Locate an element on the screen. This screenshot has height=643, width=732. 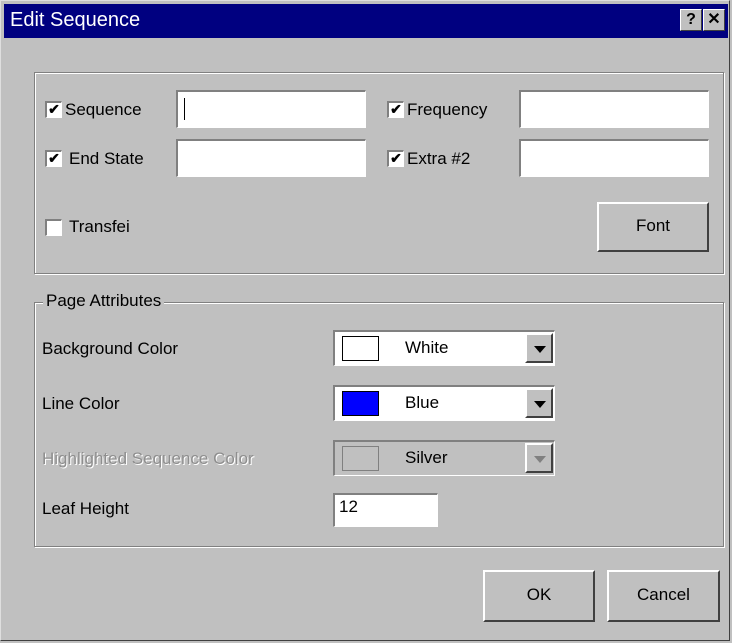
leaf-height-input: 12 is located at coordinates (385, 510).